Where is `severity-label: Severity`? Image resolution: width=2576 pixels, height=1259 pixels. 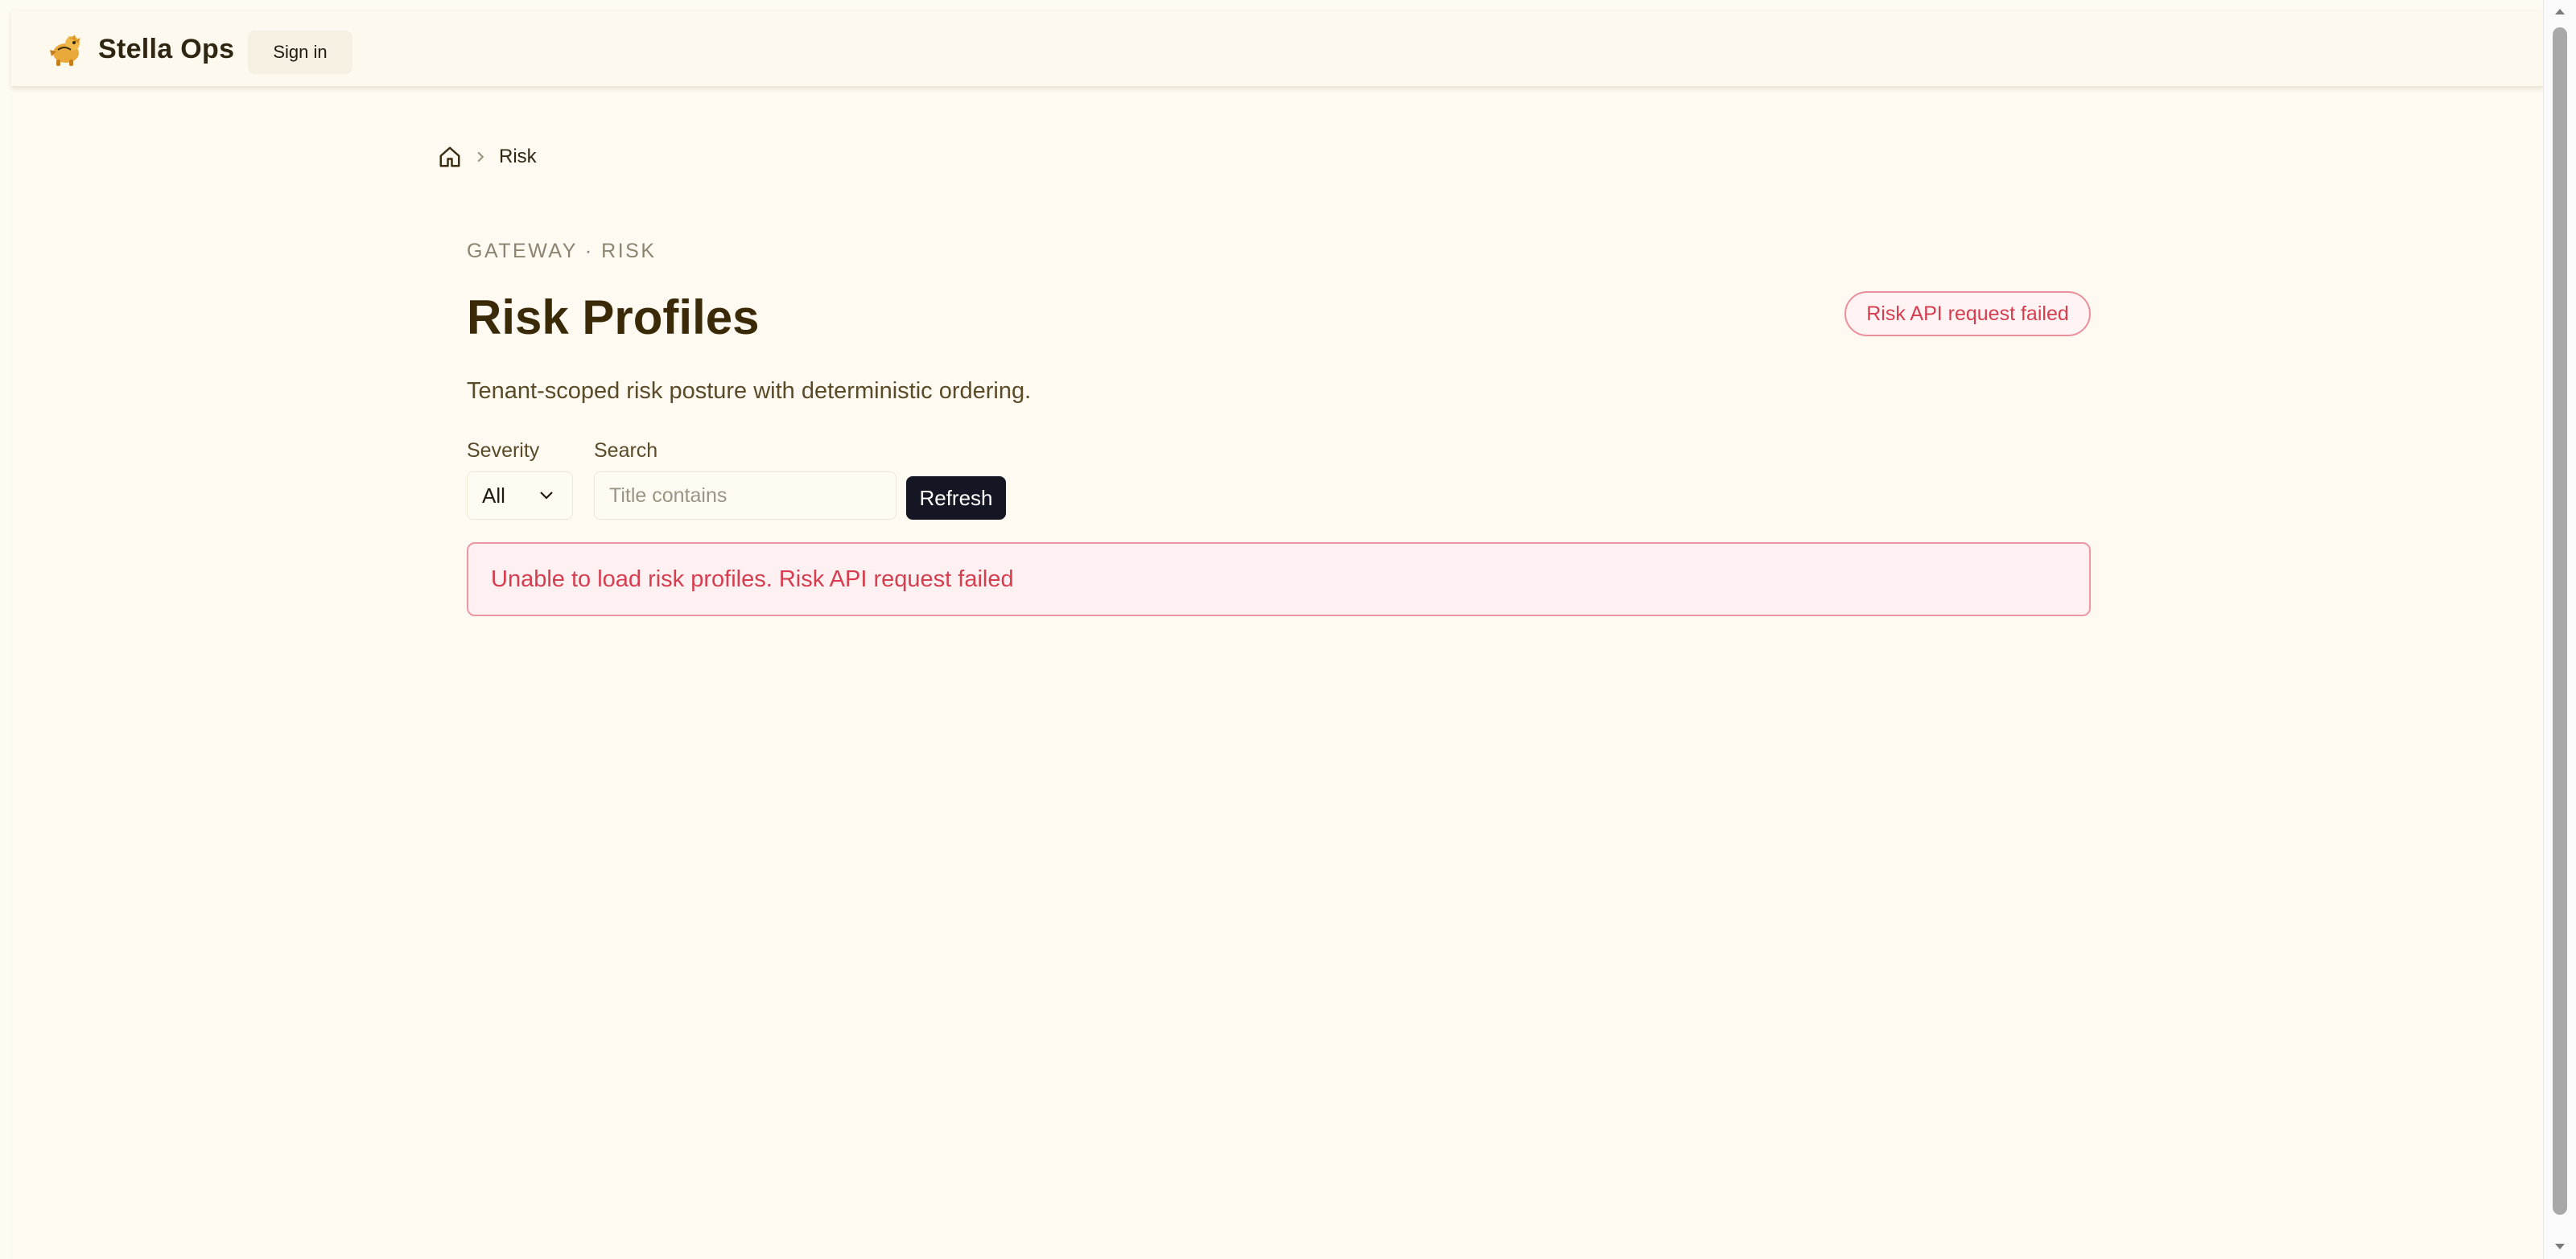 severity-label: Severity is located at coordinates (503, 450).